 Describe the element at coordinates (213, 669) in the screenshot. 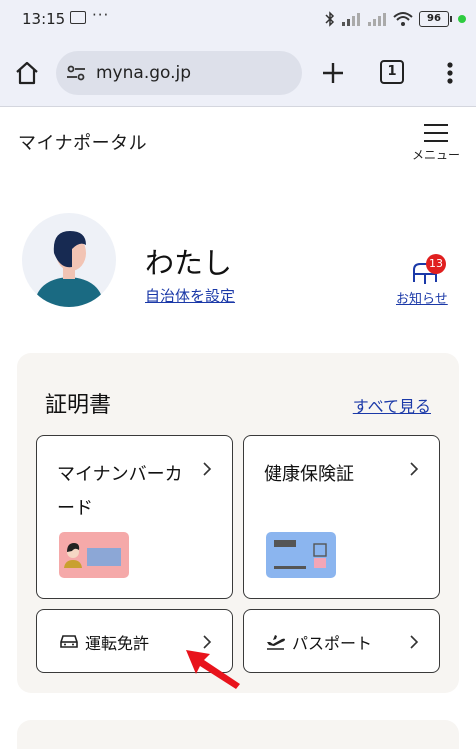

I see `annotation-arrow-icon` at that location.